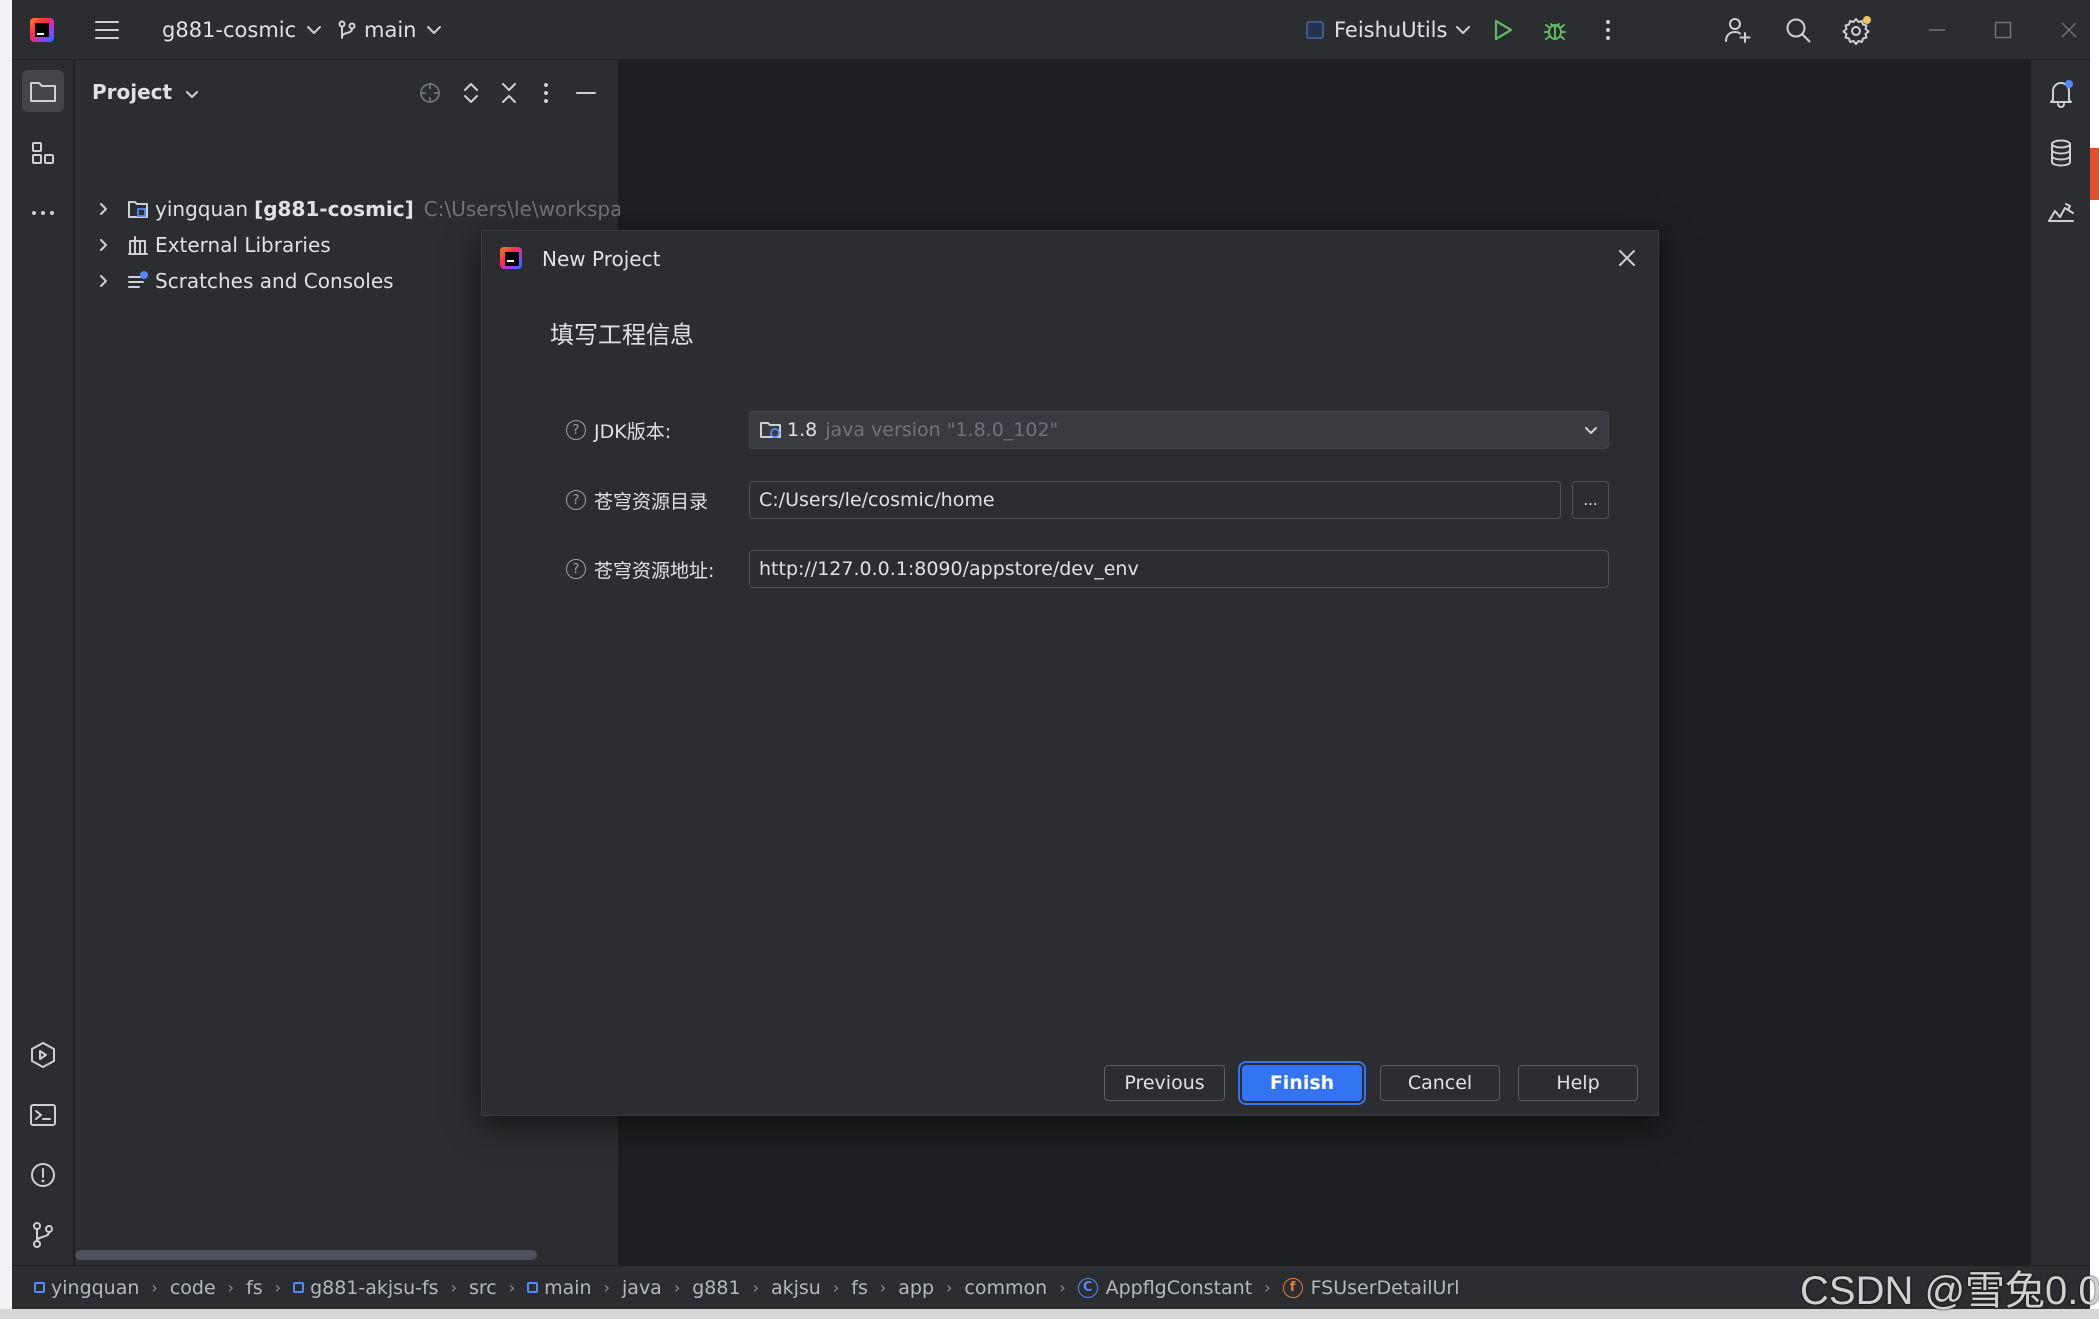 The width and height of the screenshot is (2099, 1319). I want to click on breadcrumb-item: C AppflgConstant, so click(1165, 1287).